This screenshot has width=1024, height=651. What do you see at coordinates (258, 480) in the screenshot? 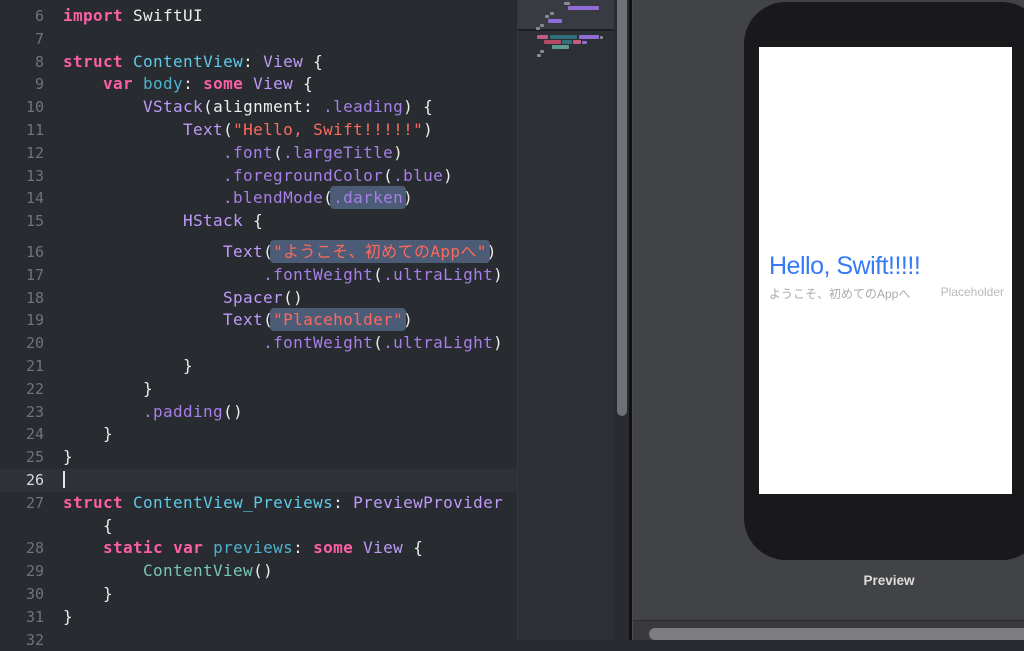
I see `code-line: 26` at bounding box center [258, 480].